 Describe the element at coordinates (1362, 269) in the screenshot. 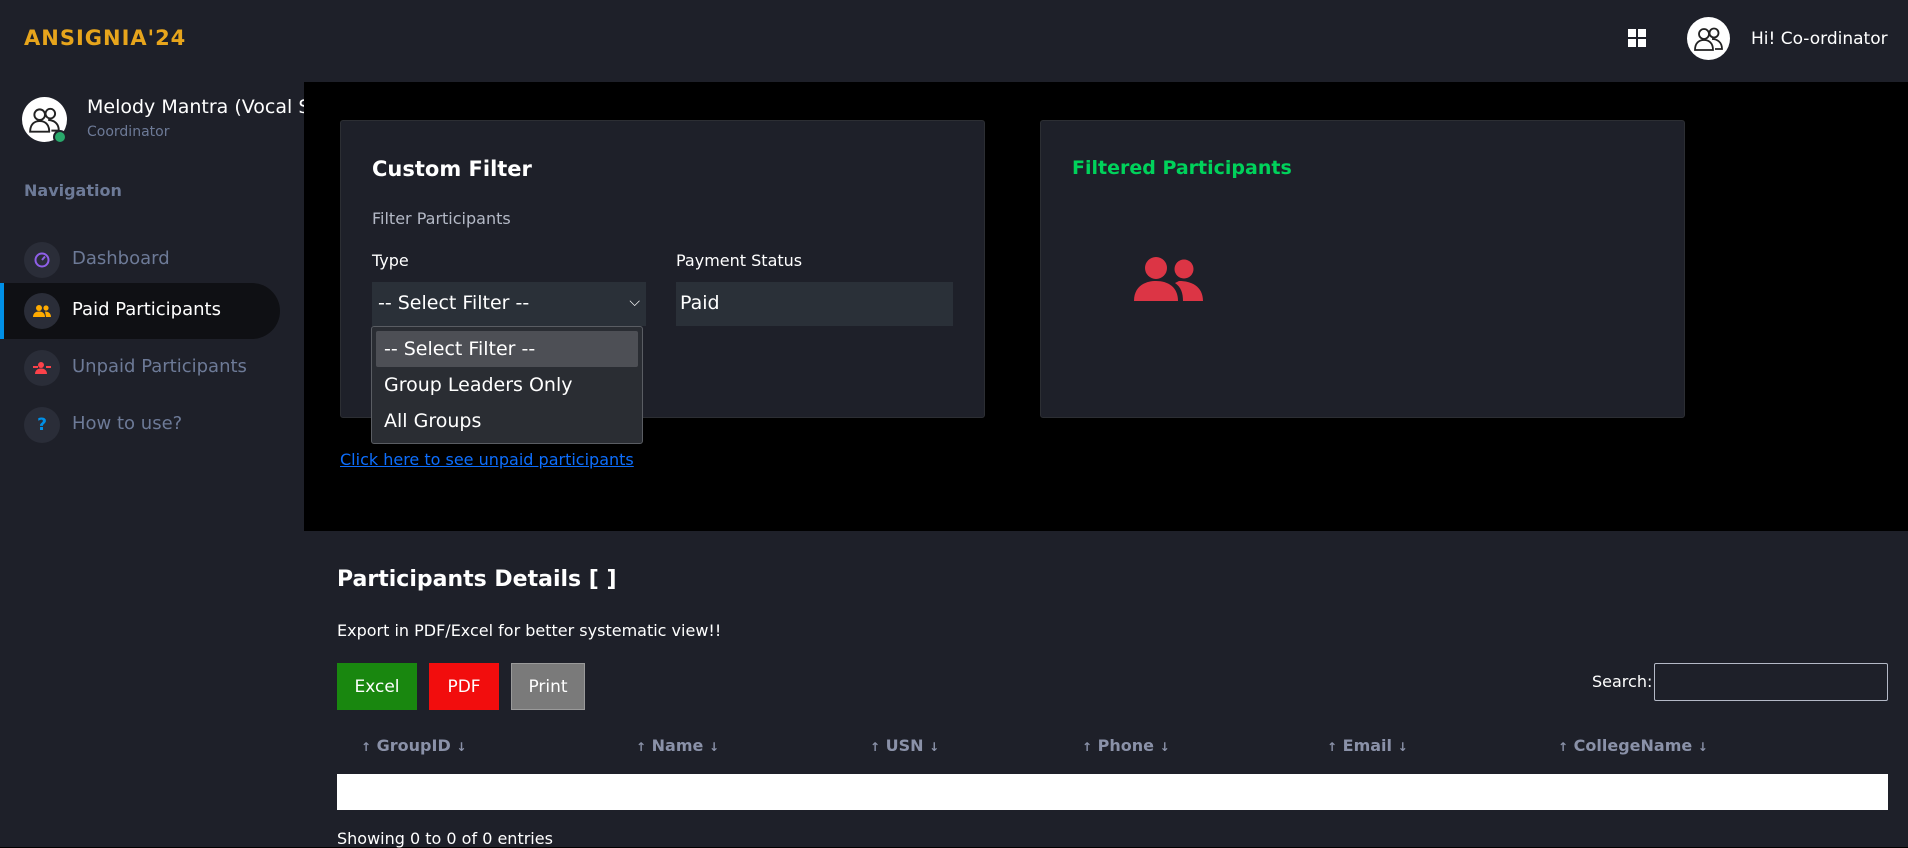

I see `filtered-participants-card: Filtered Participants` at that location.